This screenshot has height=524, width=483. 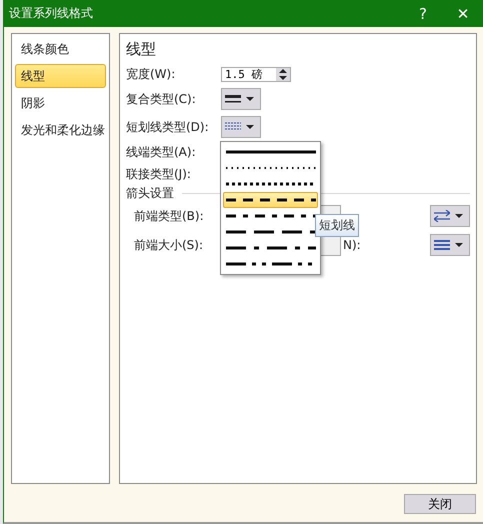 I want to click on category-item: 线条颜色, so click(x=60, y=49).